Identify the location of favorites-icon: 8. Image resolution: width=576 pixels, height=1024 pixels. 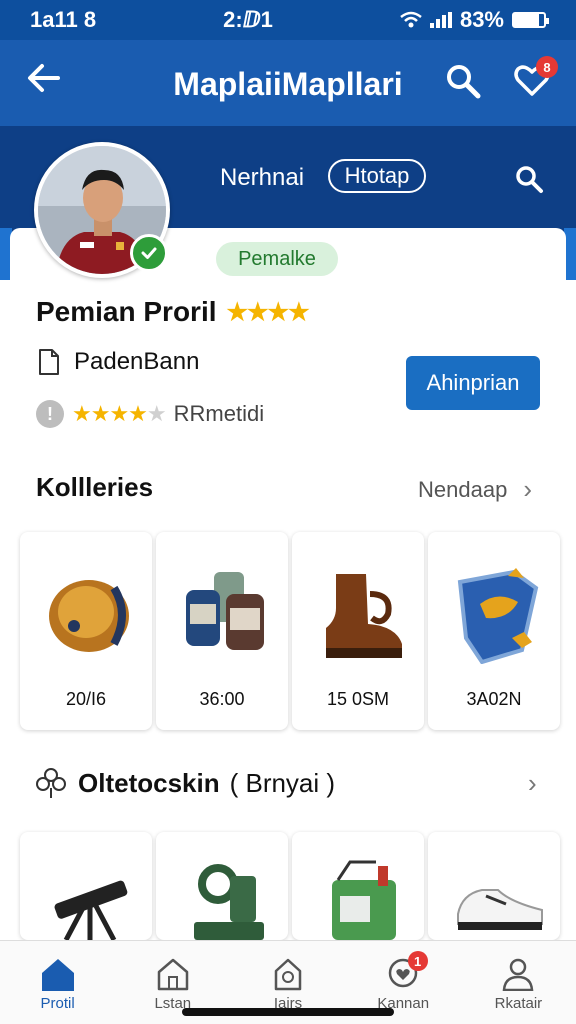
(535, 80).